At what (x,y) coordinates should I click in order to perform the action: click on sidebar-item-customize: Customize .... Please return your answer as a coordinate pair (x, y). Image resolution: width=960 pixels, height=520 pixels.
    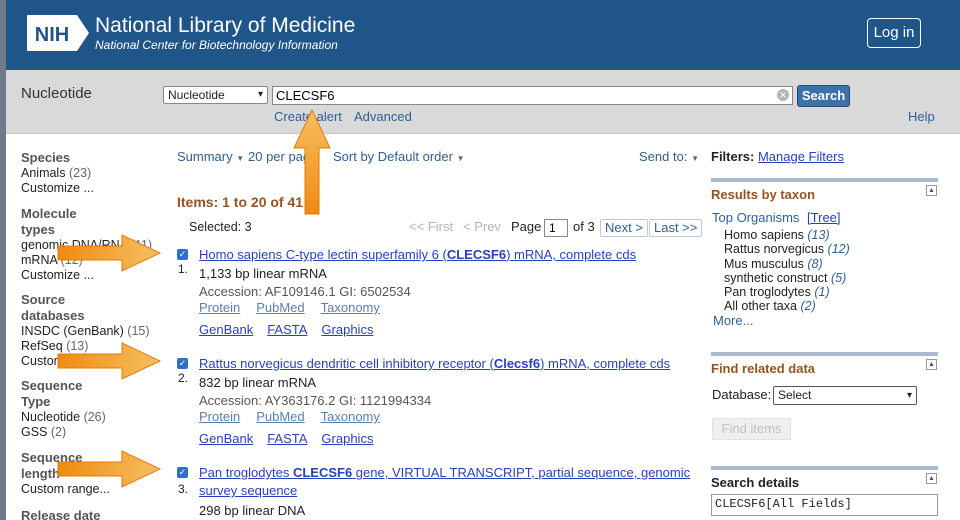
    Looking at the image, I should click on (91, 188).